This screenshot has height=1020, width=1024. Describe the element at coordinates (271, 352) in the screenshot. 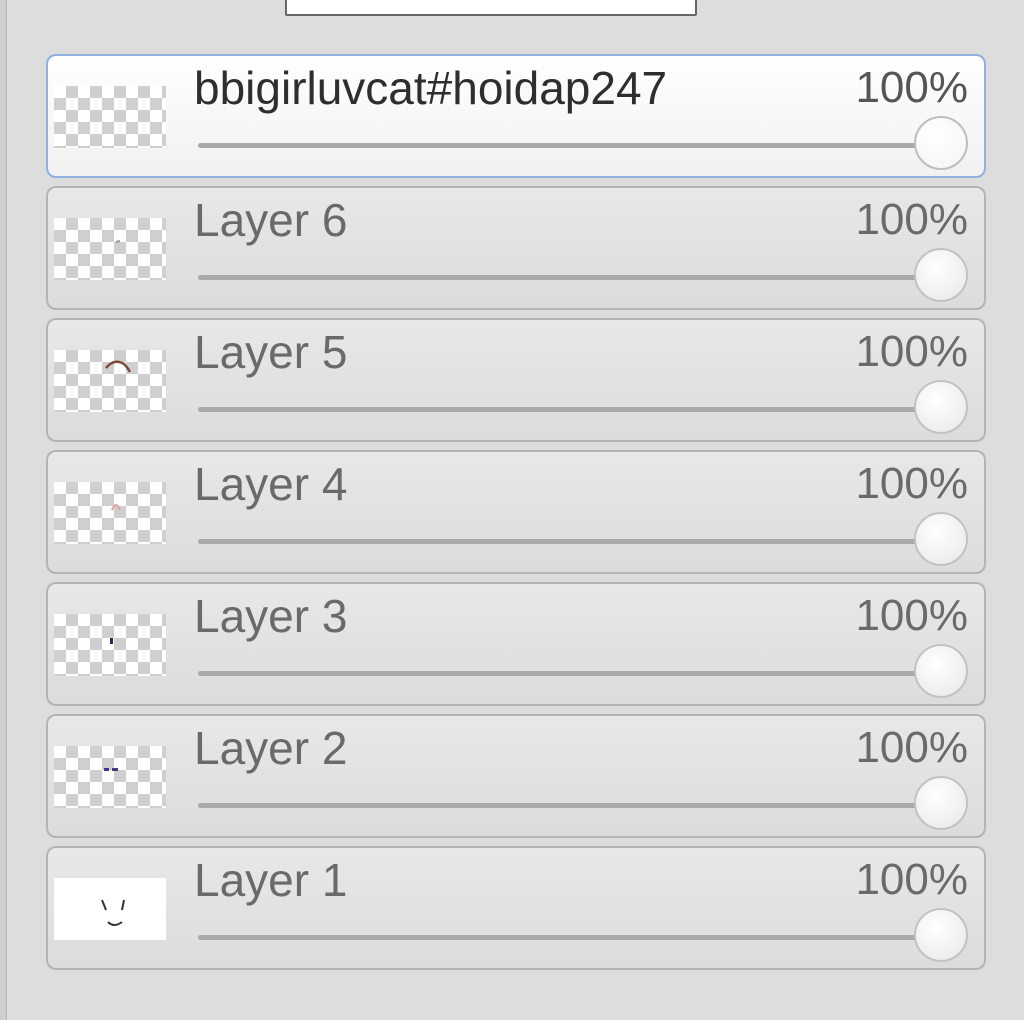

I see `layer-name: Layer 5` at that location.